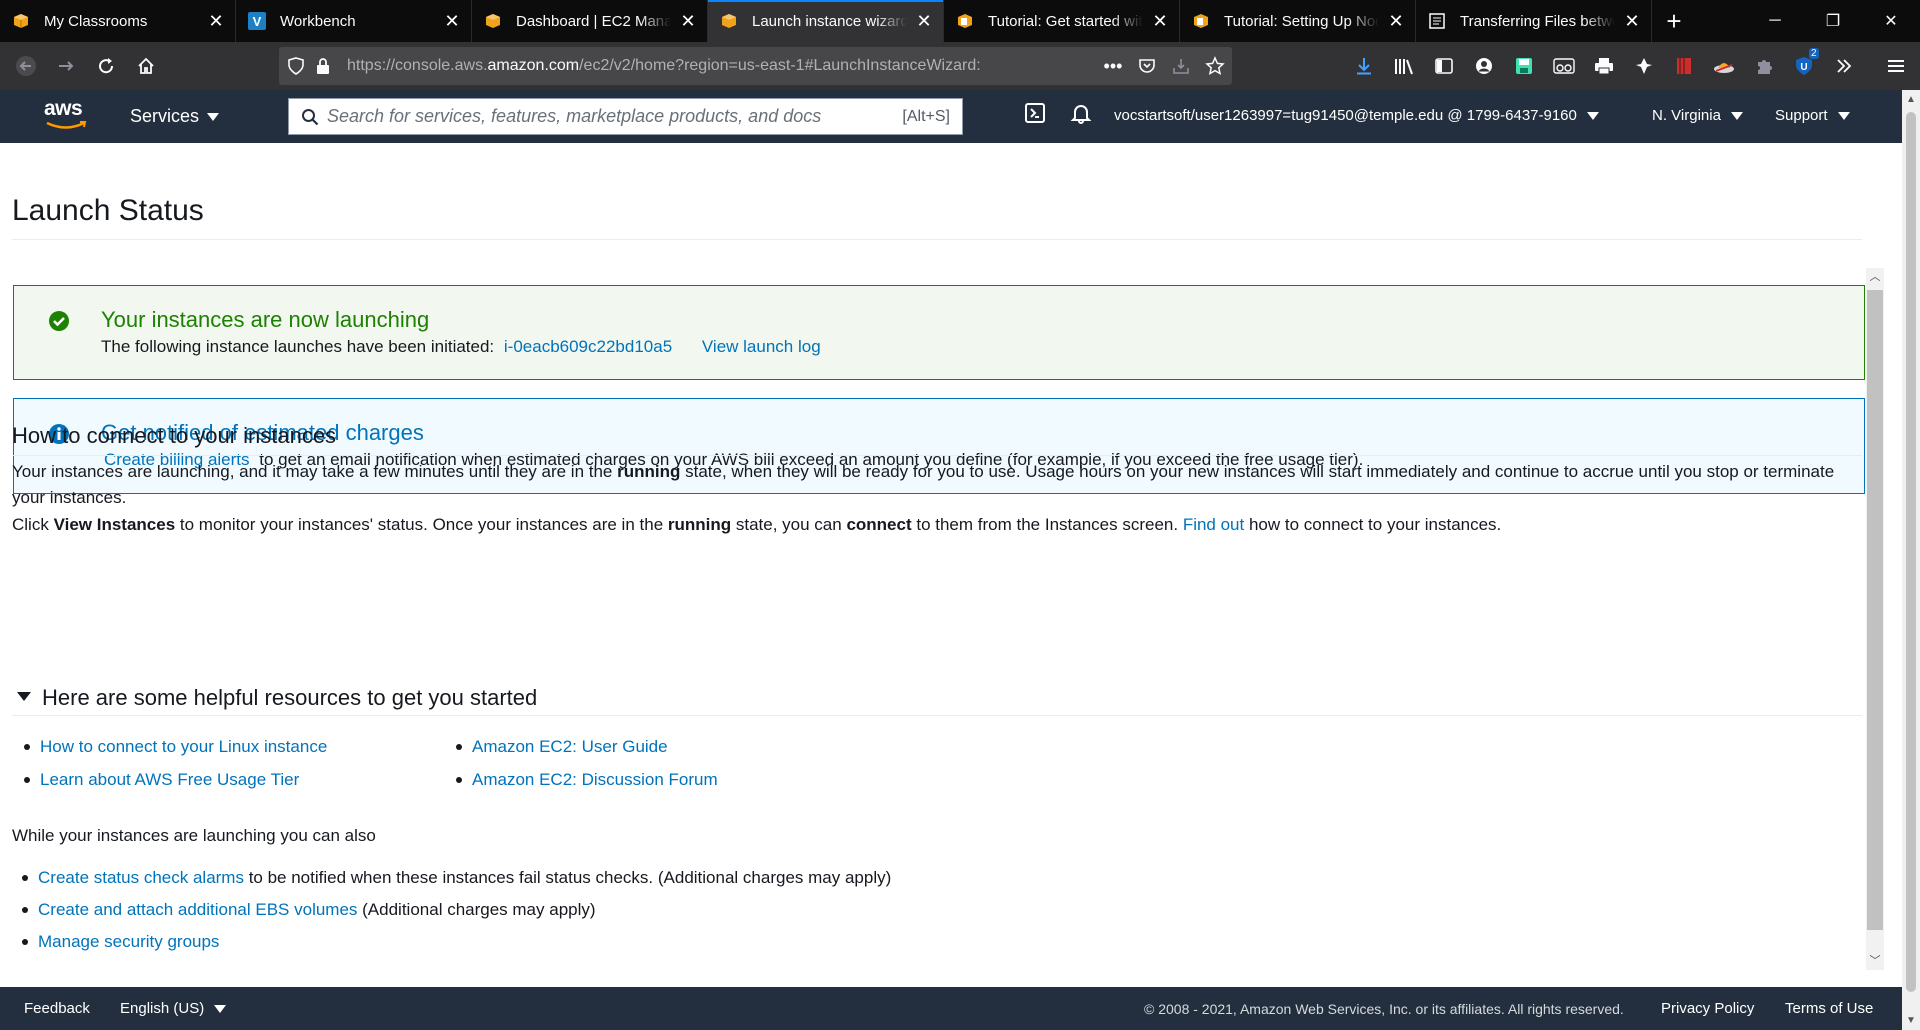 This screenshot has width=1920, height=1030. Describe the element at coordinates (175, 116) in the screenshot. I see `services-menu: Services` at that location.